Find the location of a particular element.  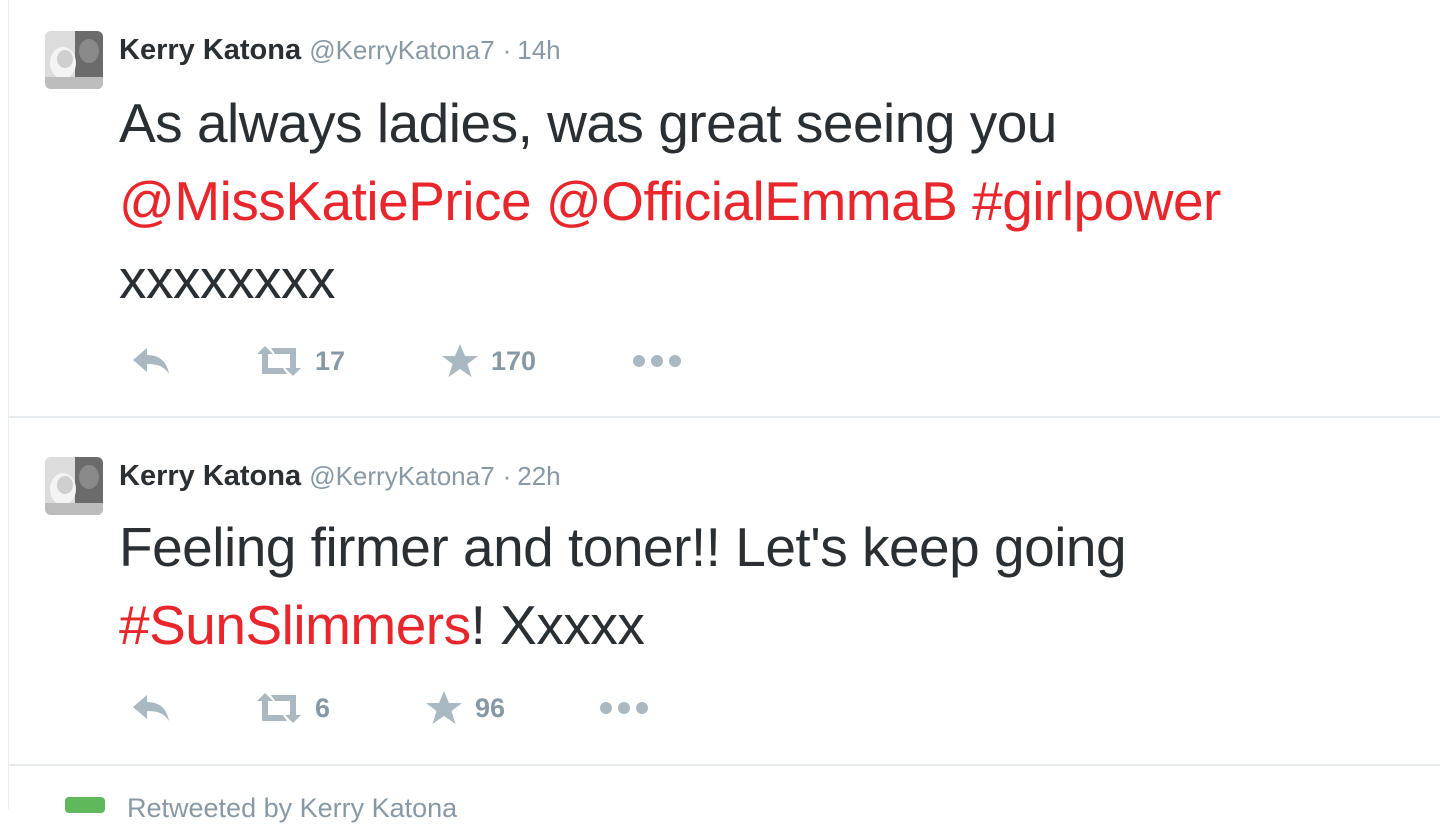

hashtag-link: #SunSlimmers is located at coordinates (295, 625).